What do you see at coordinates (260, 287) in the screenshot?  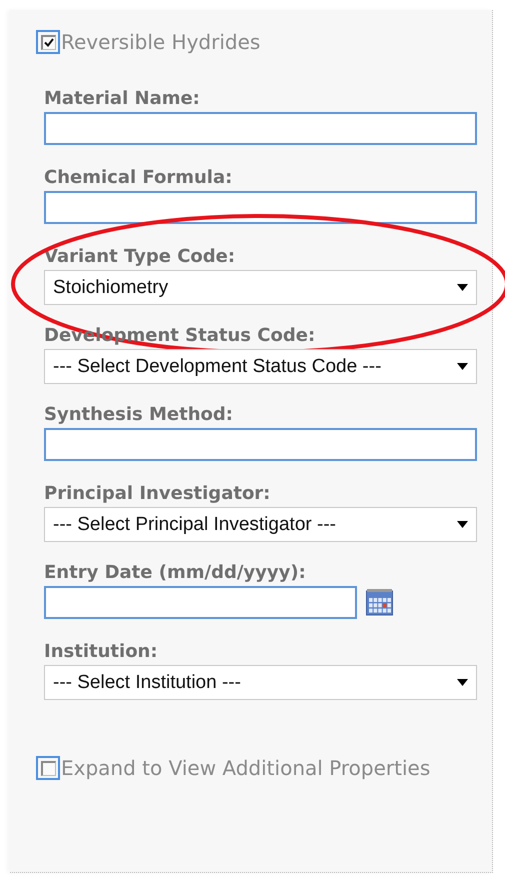 I see `dropdown: Stoichiometry` at bounding box center [260, 287].